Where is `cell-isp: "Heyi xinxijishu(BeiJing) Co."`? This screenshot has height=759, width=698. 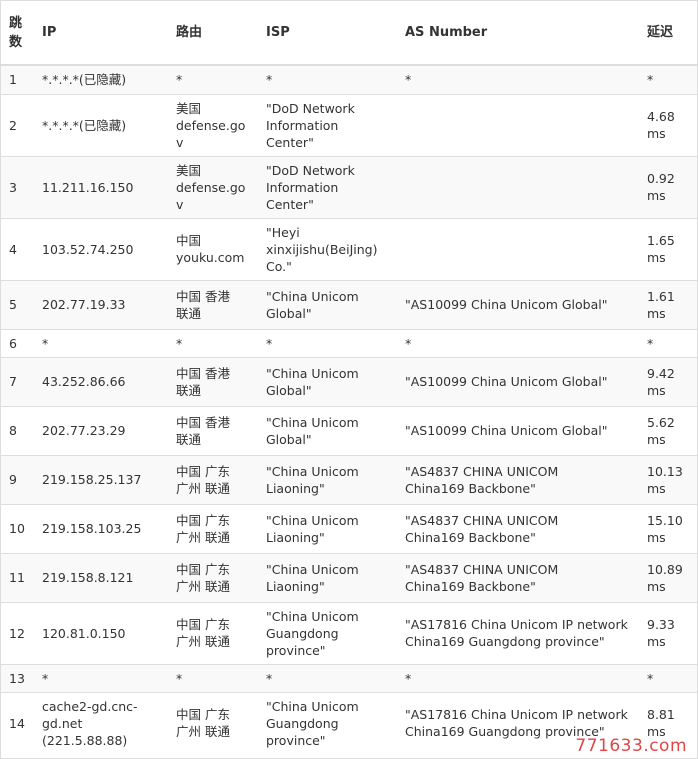
cell-isp: "Heyi xinxijishu(BeiJing) Co." is located at coordinates (327, 248).